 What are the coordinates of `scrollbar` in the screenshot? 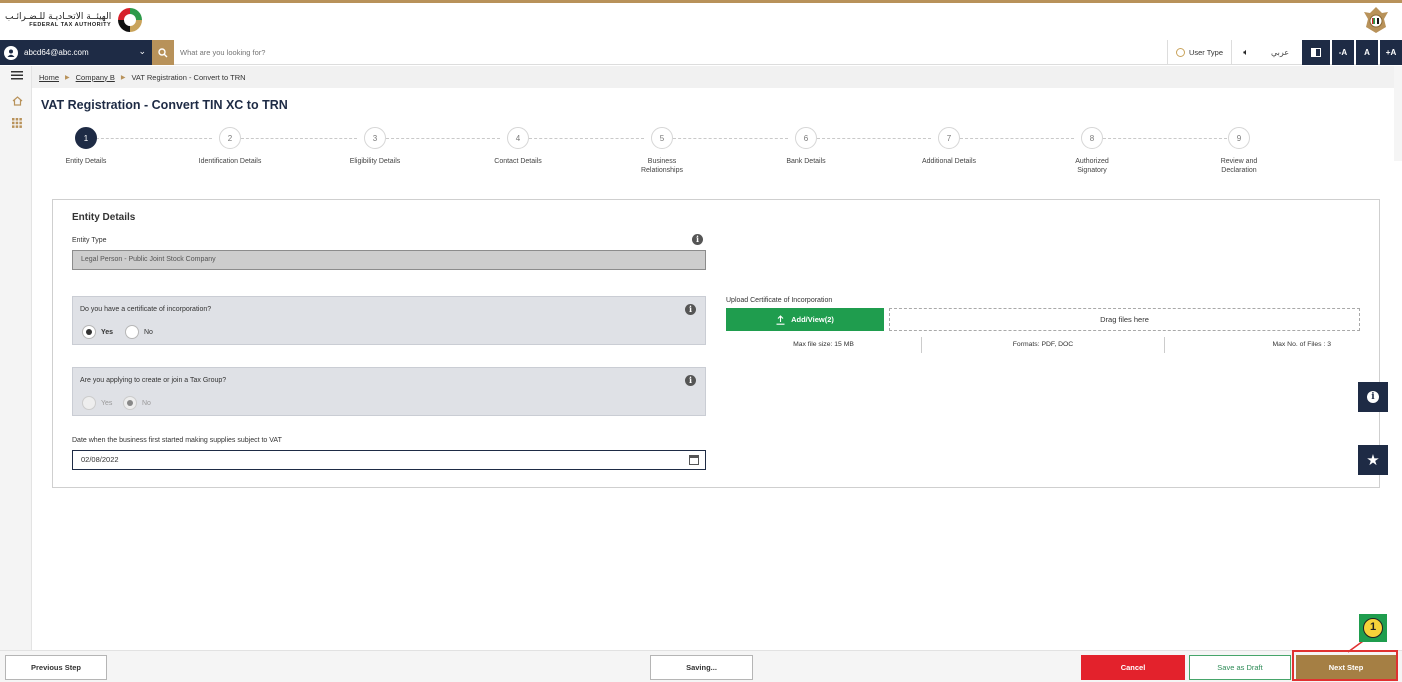 It's located at (1398, 113).